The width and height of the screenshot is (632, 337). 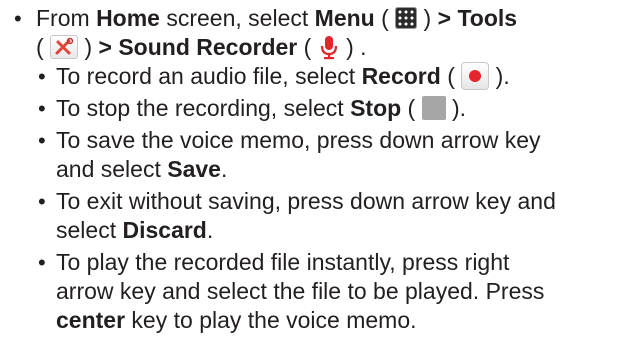 What do you see at coordinates (203, 108) in the screenshot?
I see `text: To stop the recording, select` at bounding box center [203, 108].